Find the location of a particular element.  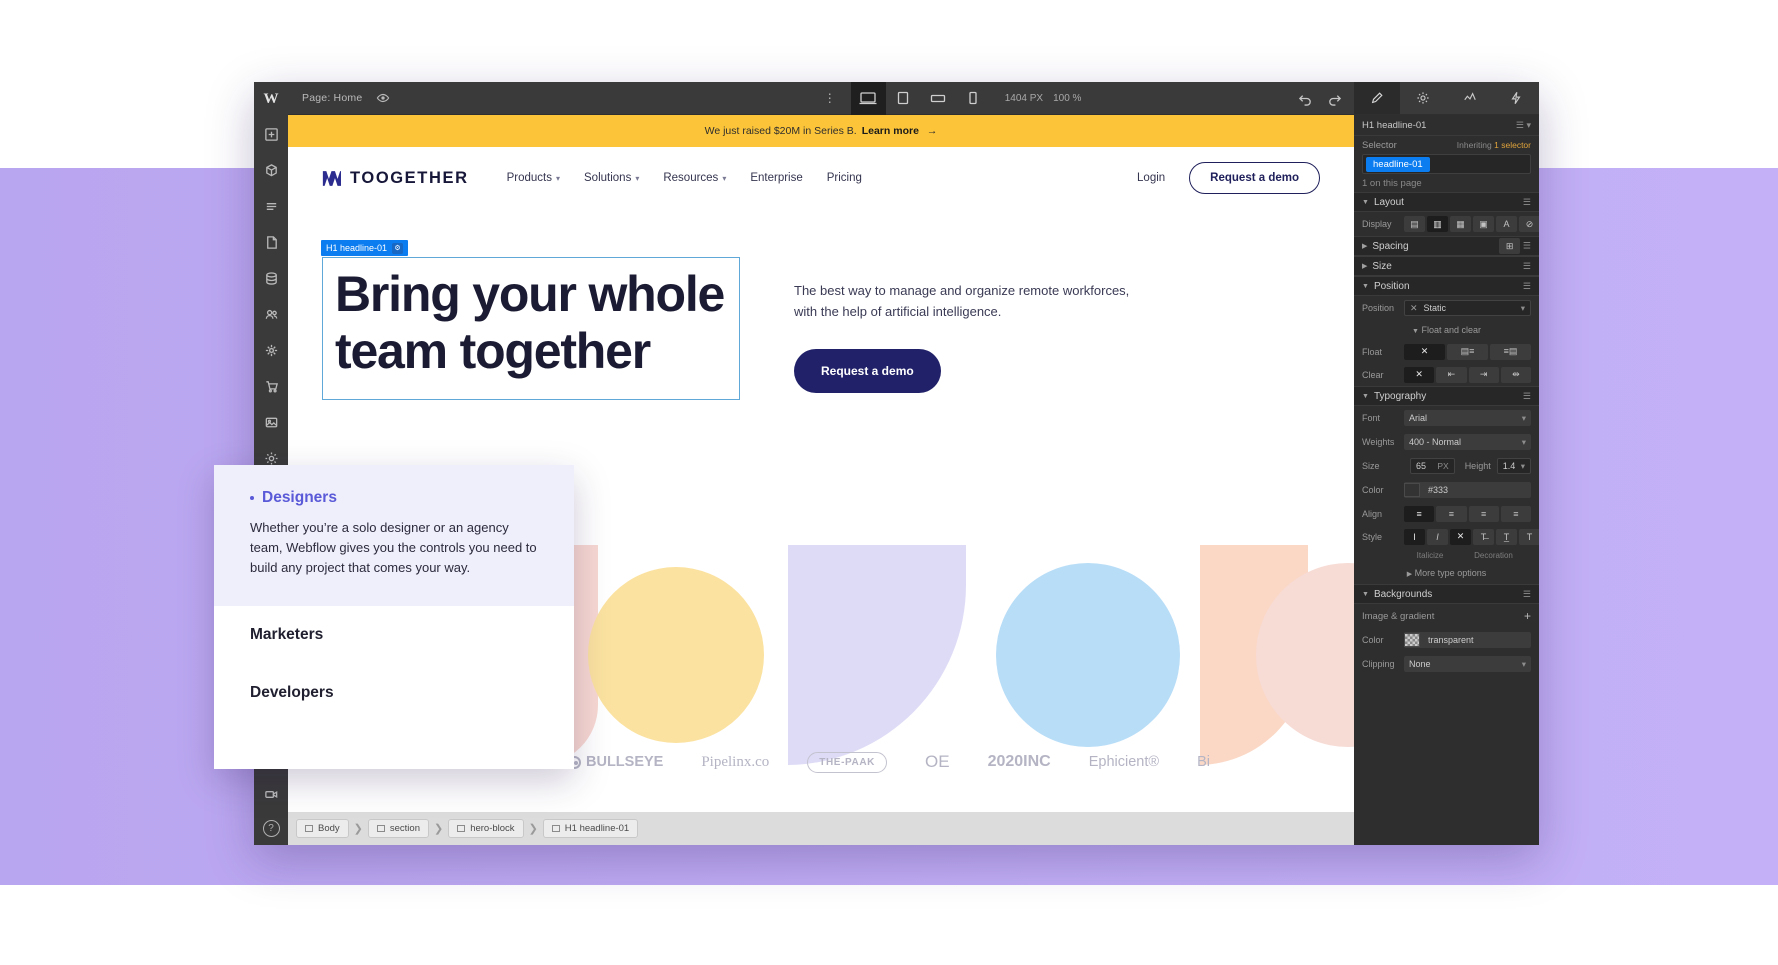

section-size: ▶ Size ☰ is located at coordinates (1446, 266).